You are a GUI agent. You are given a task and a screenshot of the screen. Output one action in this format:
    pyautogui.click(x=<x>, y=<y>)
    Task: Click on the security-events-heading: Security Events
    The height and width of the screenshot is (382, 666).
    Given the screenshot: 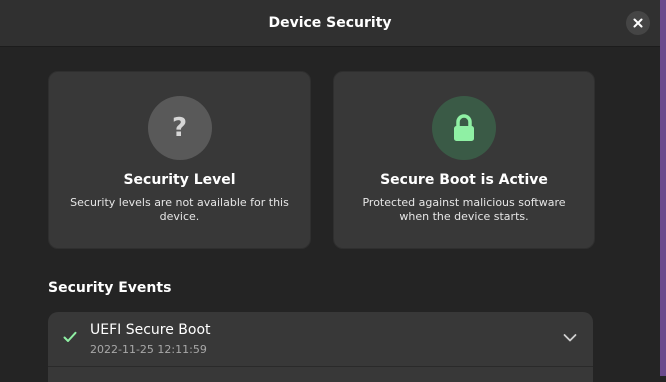 What is the action you would take?
    pyautogui.click(x=110, y=288)
    